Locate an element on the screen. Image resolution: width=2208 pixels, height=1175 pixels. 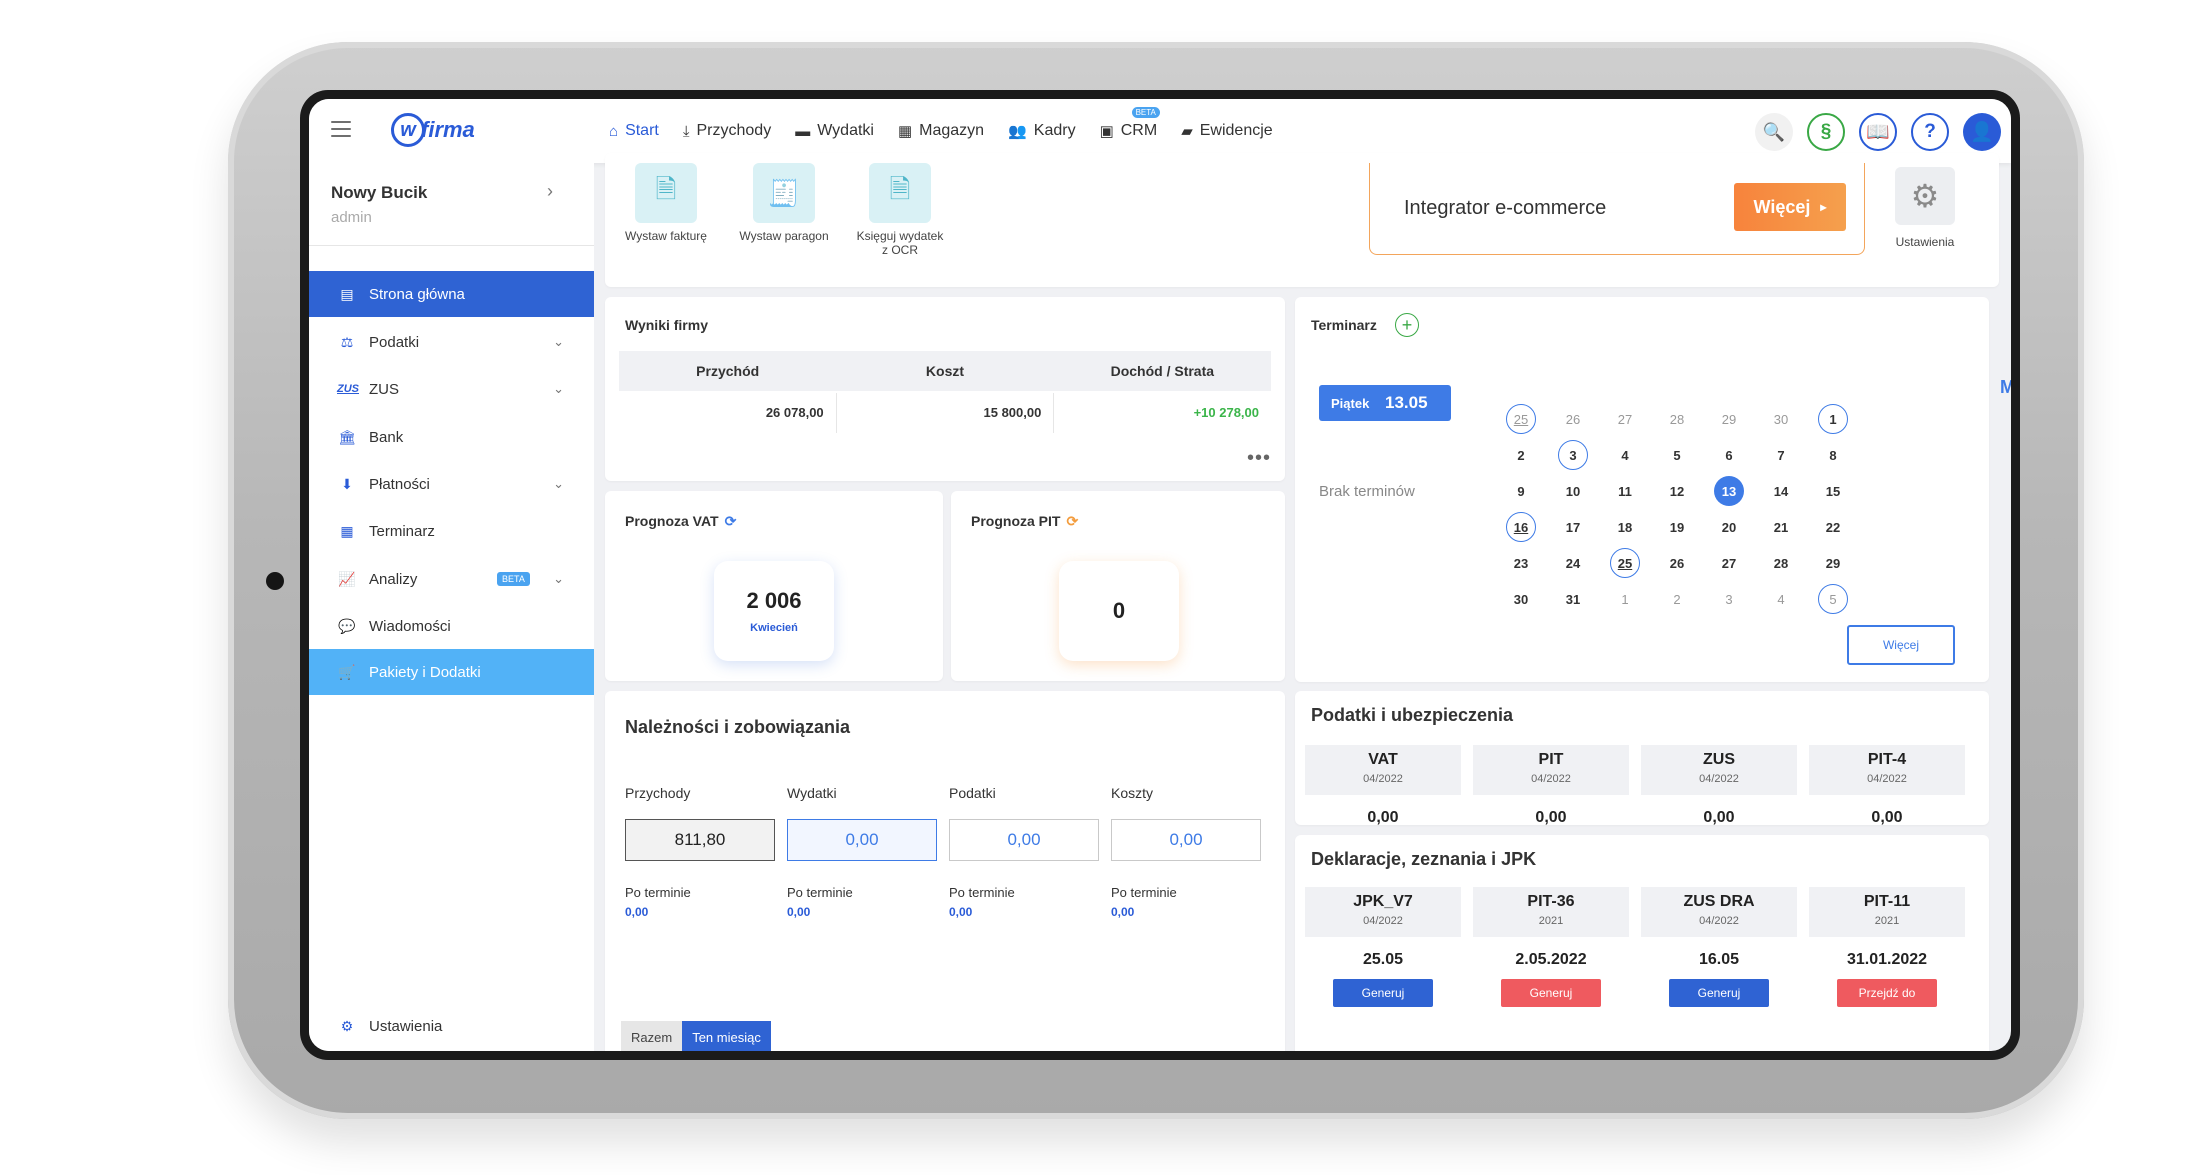
calendar-day: 14 is located at coordinates (1781, 491).